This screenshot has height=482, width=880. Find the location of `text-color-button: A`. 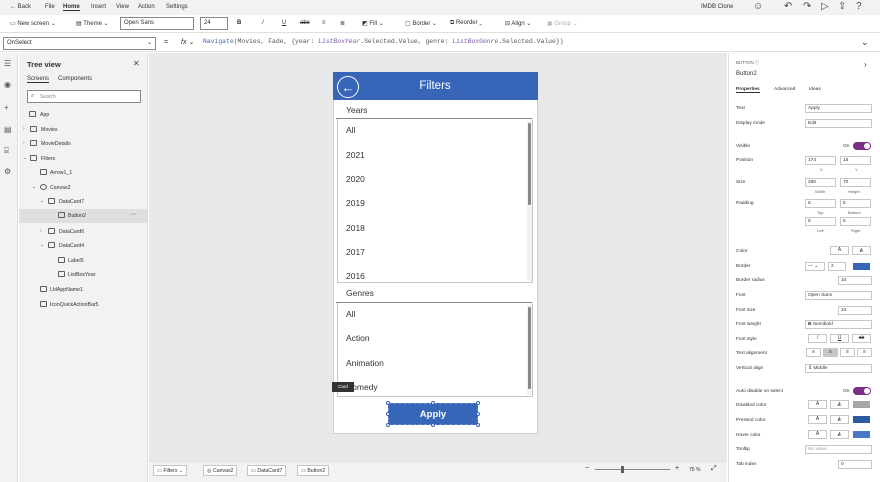

text-color-button: A is located at coordinates (839, 250).